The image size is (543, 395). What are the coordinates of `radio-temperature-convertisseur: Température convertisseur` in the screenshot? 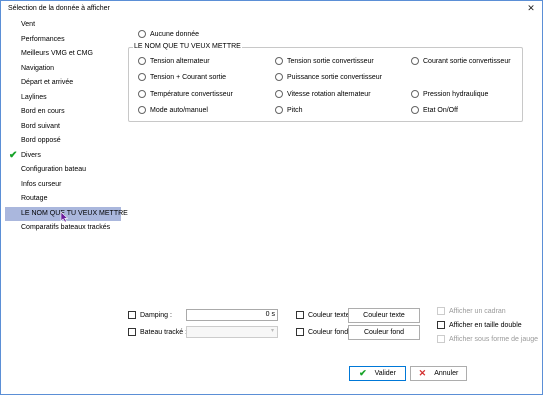 It's located at (185, 94).